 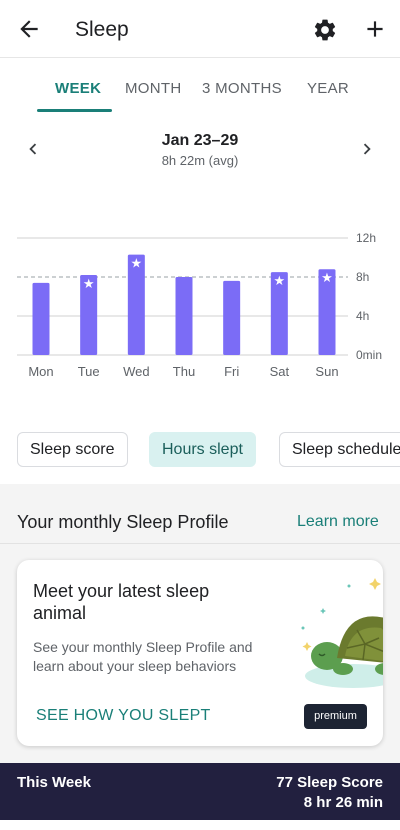 I want to click on x-tick-label: Tue, so click(x=89, y=371).